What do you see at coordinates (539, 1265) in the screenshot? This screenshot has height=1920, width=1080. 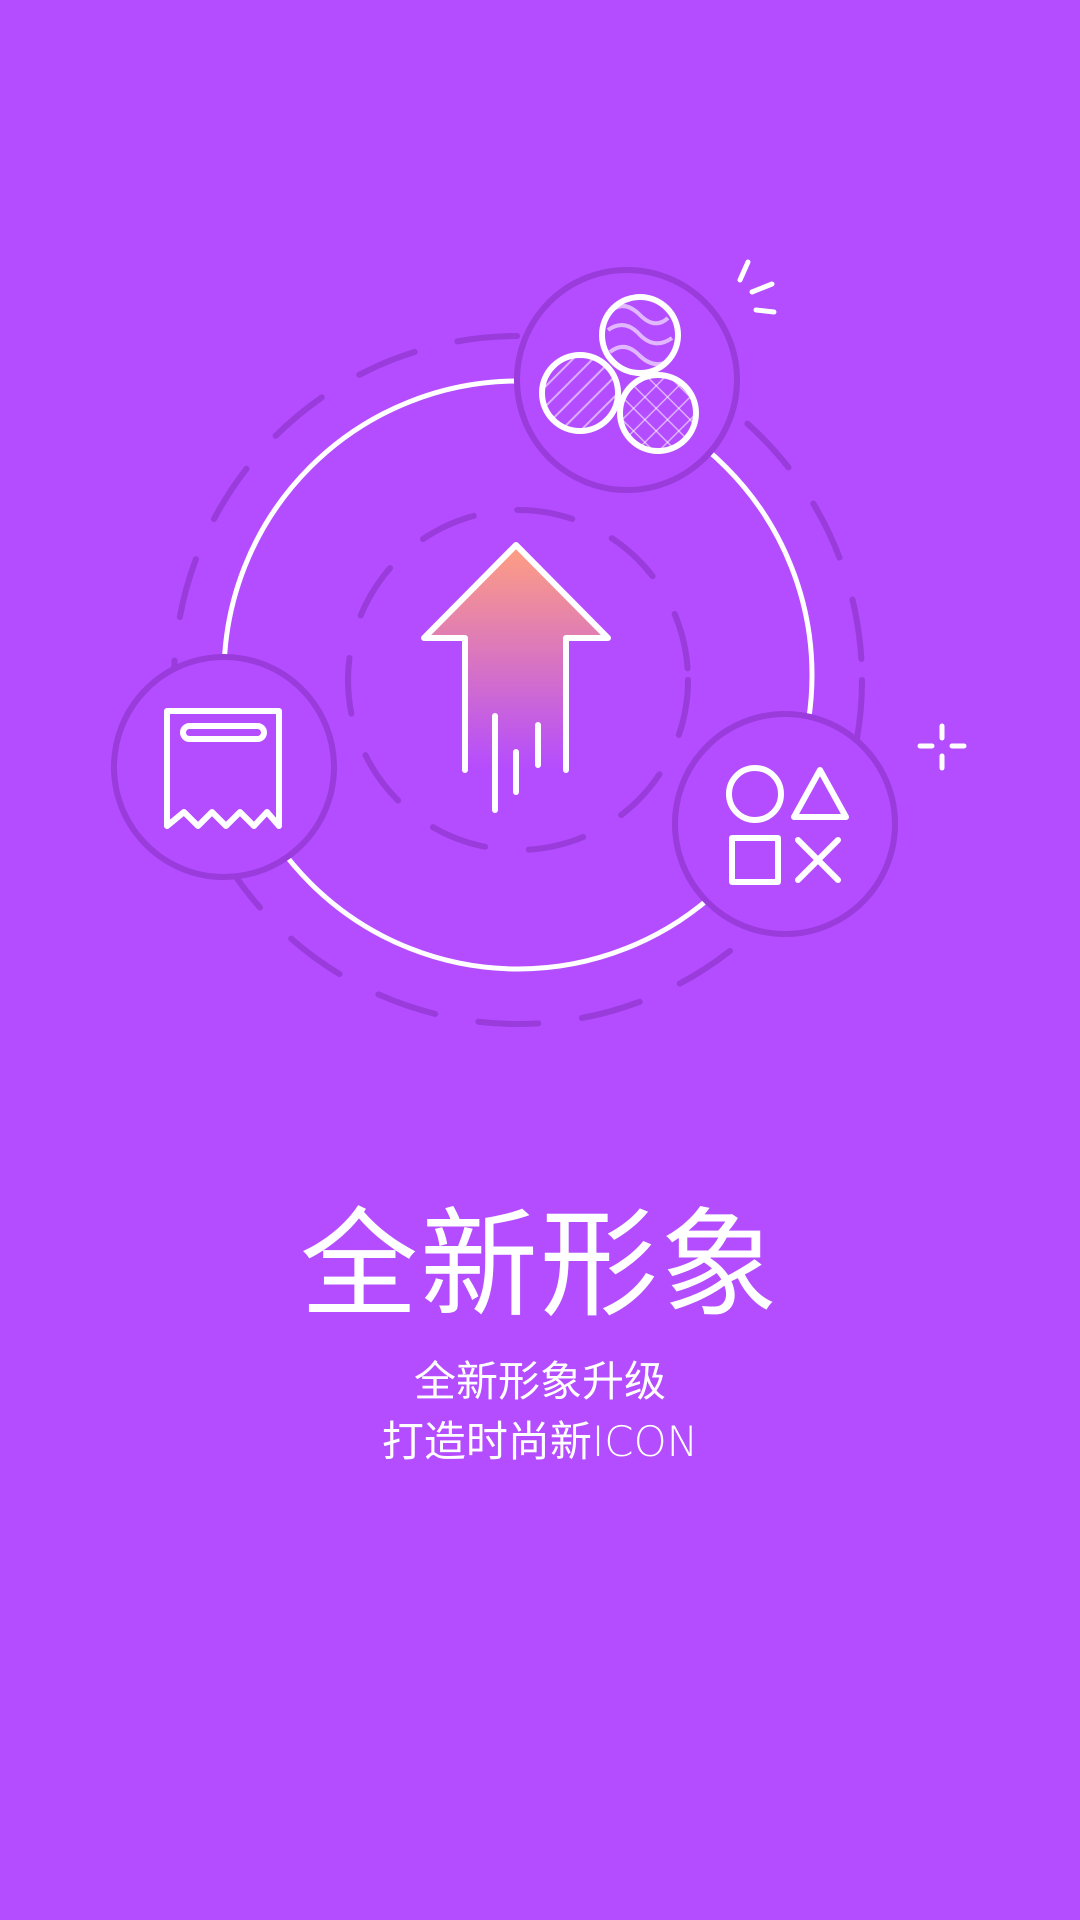 I see `page-title: 全新形象` at bounding box center [539, 1265].